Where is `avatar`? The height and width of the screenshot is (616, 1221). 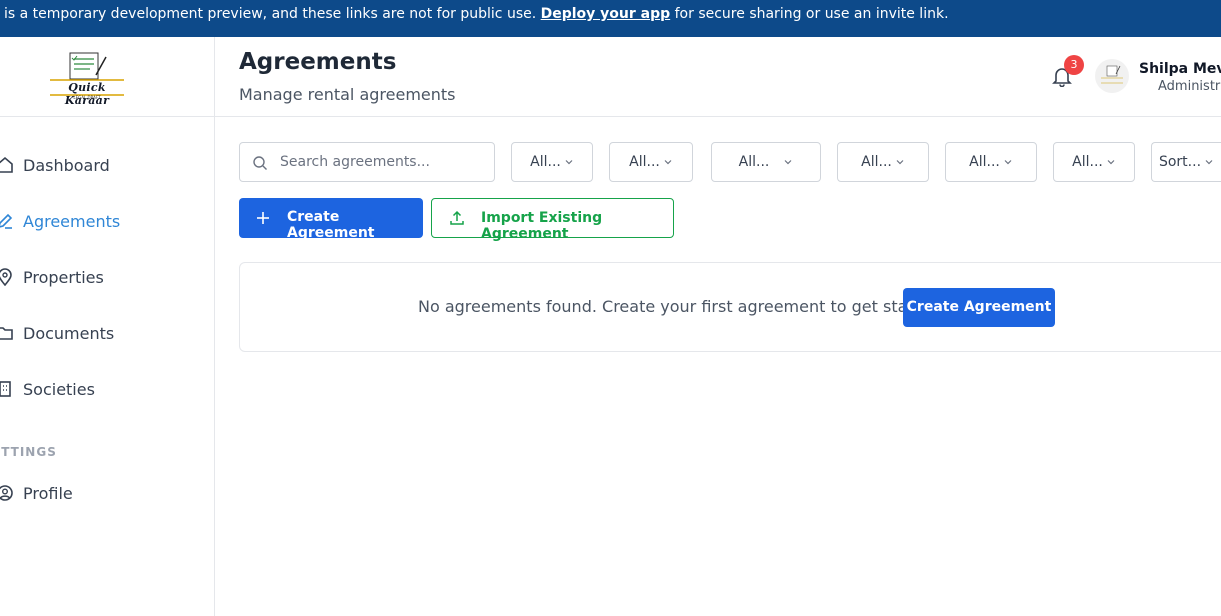 avatar is located at coordinates (1112, 76).